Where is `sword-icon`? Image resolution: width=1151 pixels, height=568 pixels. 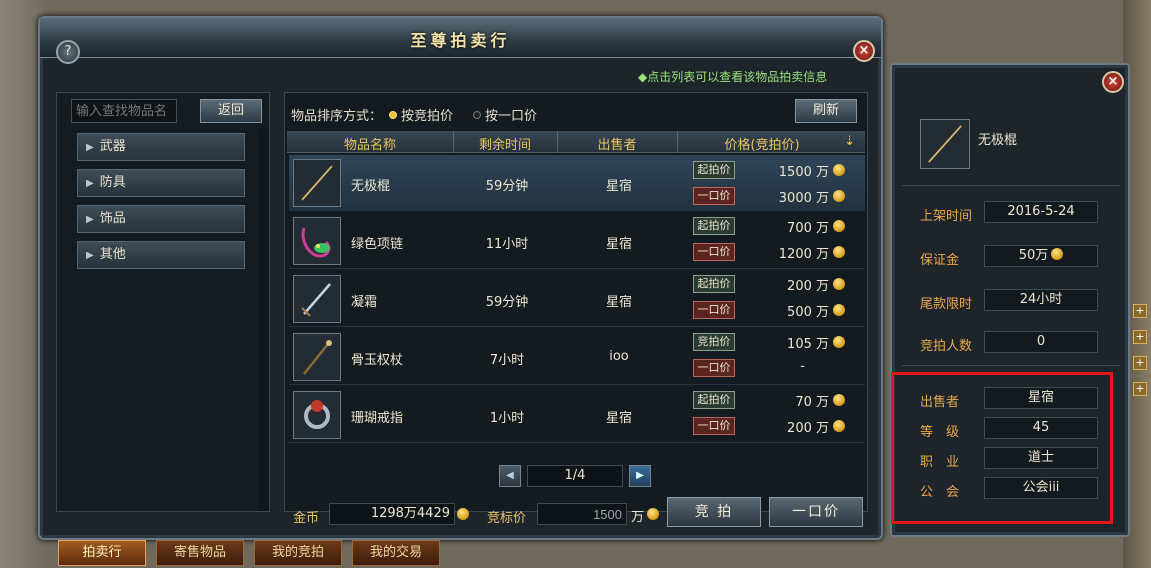 sword-icon is located at coordinates (317, 299).